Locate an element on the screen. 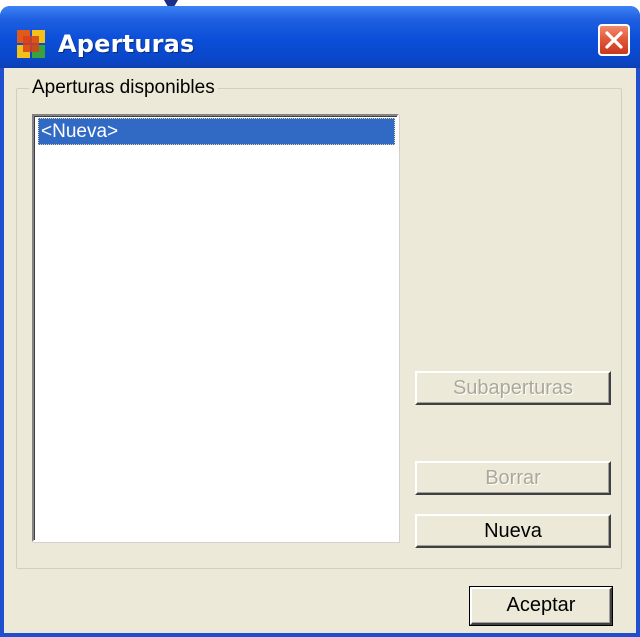 This screenshot has width=640, height=637. aceptar-button: Aceptar is located at coordinates (541, 606).